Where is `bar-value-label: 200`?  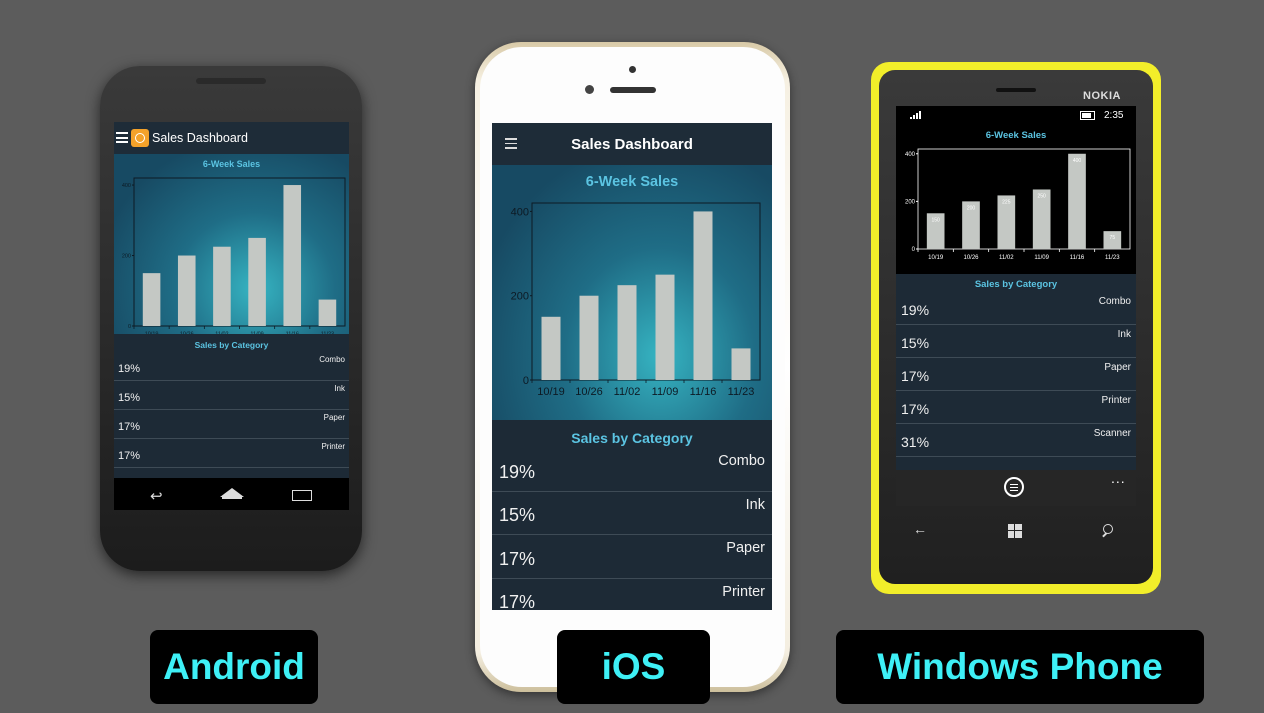
bar-value-label: 200 is located at coordinates (971, 208).